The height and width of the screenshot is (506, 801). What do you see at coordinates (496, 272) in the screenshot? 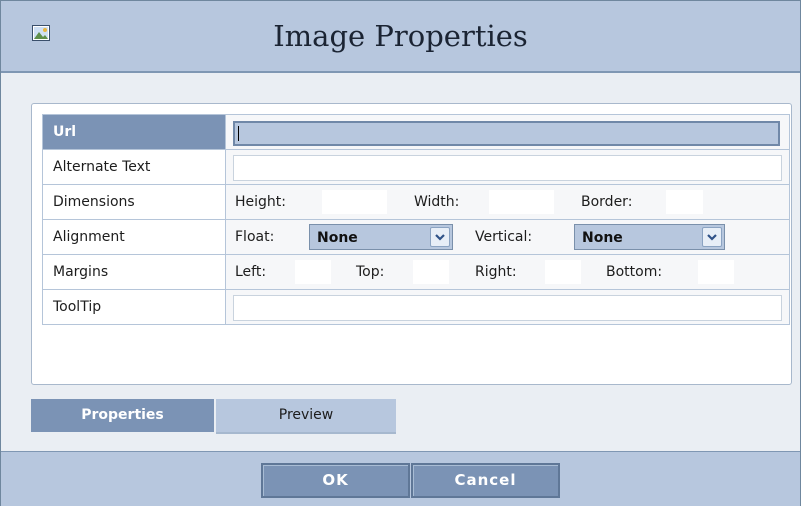
I see `right-margin-label: Right:` at bounding box center [496, 272].